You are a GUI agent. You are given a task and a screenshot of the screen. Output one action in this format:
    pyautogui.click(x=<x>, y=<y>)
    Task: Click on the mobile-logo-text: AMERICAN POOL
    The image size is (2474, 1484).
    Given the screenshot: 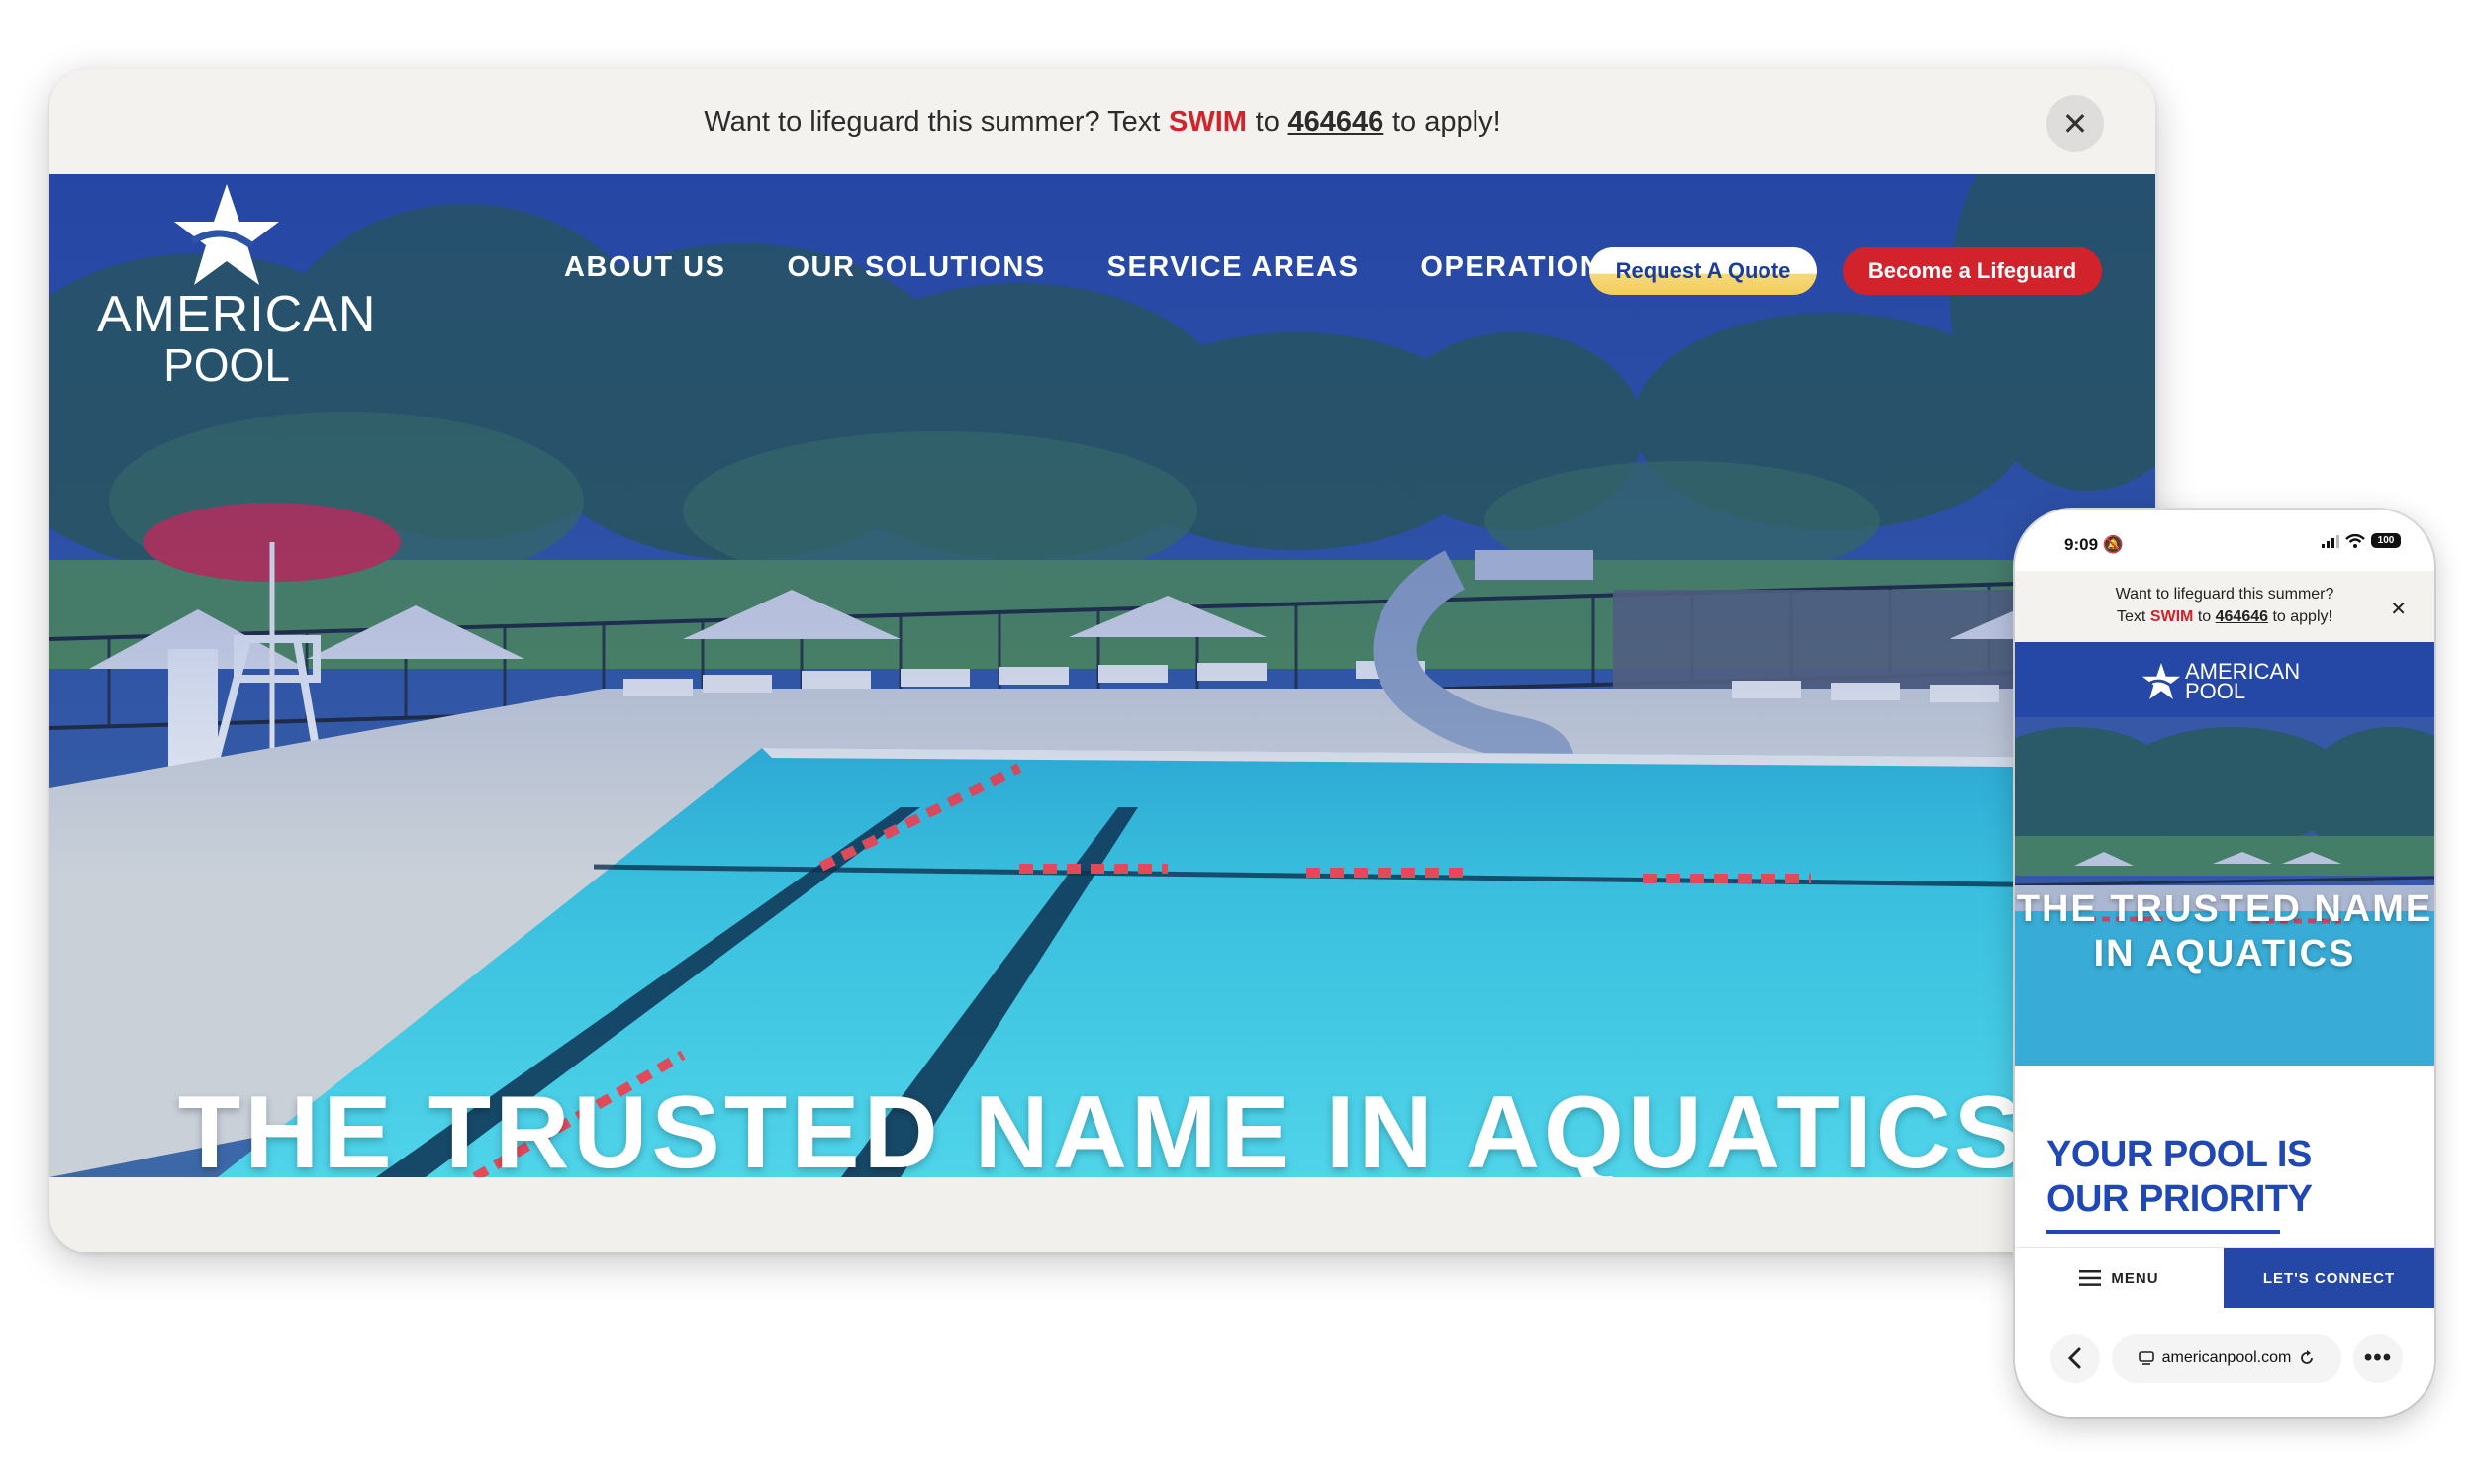 What is the action you would take?
    pyautogui.click(x=2243, y=682)
    